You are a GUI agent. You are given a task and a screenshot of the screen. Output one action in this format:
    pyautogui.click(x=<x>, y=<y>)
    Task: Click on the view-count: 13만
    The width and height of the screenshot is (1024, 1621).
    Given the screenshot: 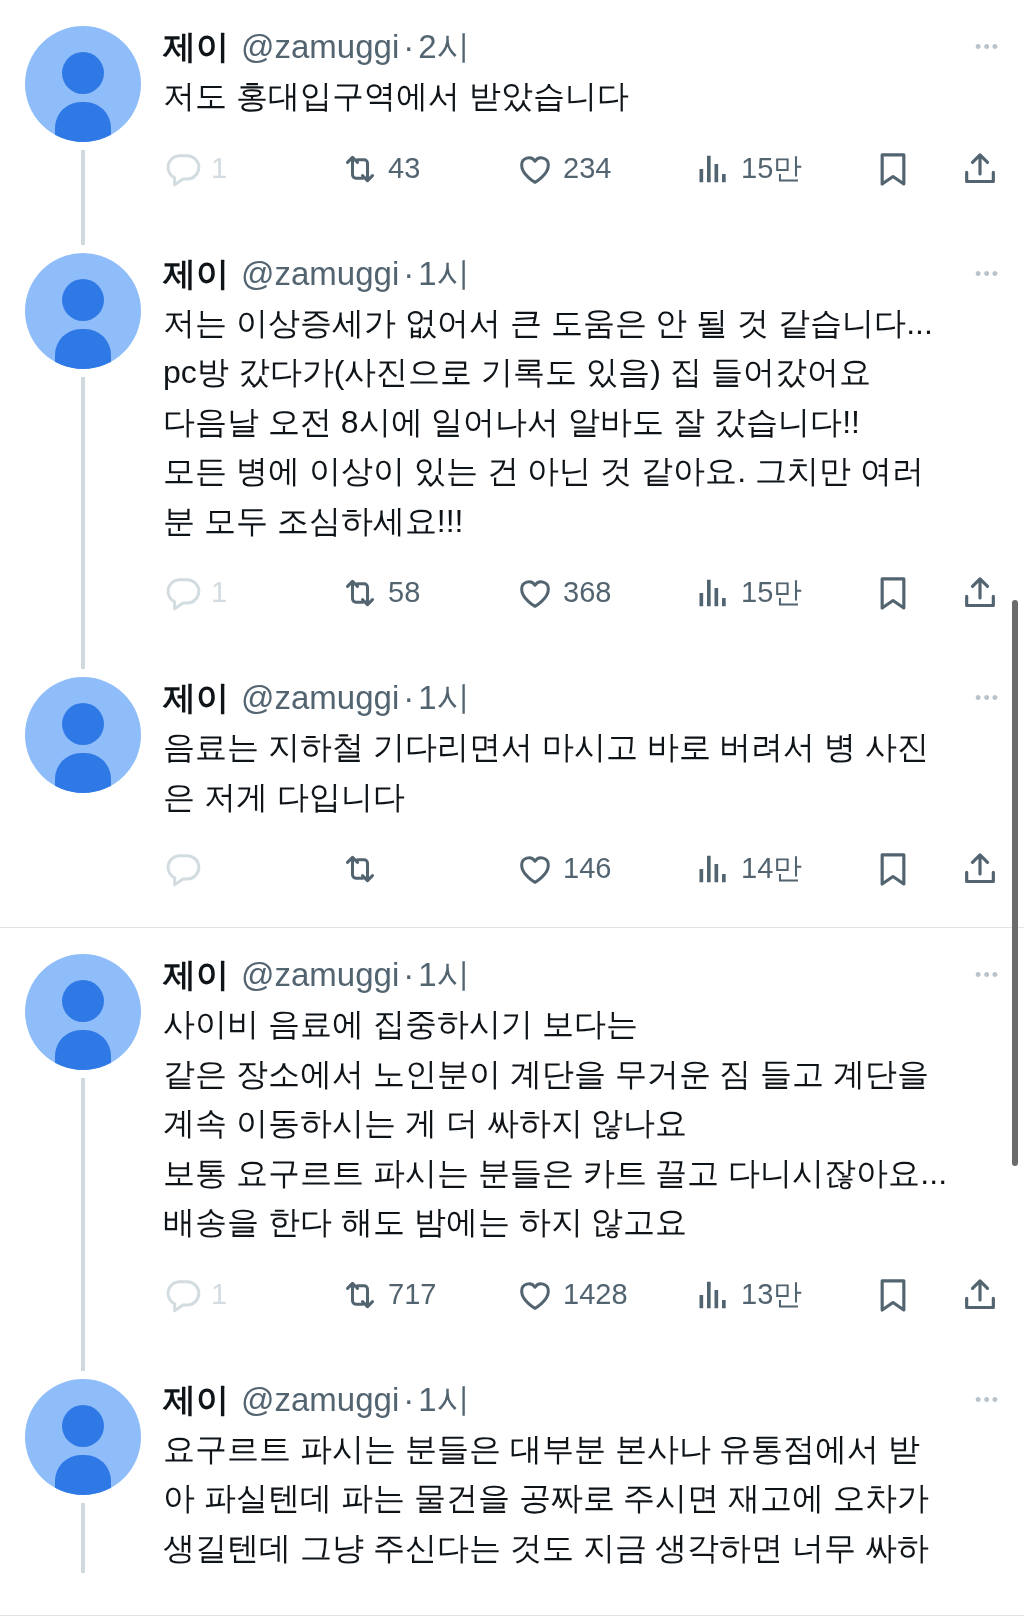 What is the action you would take?
    pyautogui.click(x=772, y=1294)
    